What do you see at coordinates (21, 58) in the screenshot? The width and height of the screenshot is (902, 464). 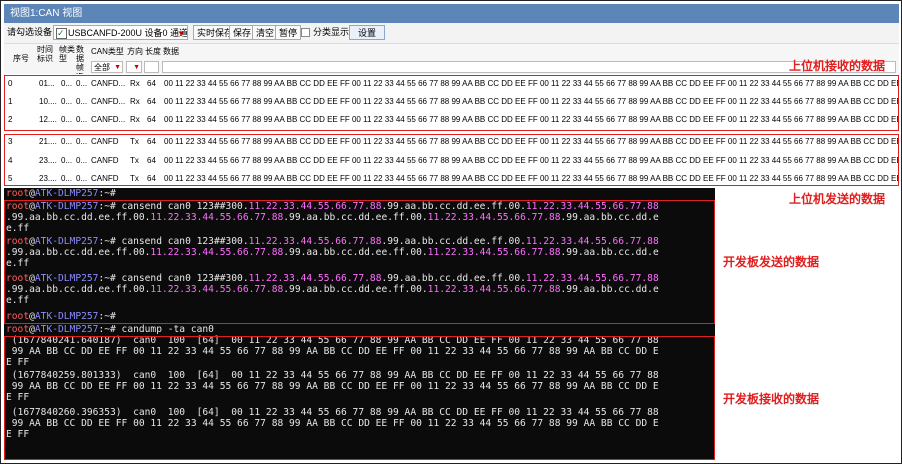 I see `col-seq: 序号` at bounding box center [21, 58].